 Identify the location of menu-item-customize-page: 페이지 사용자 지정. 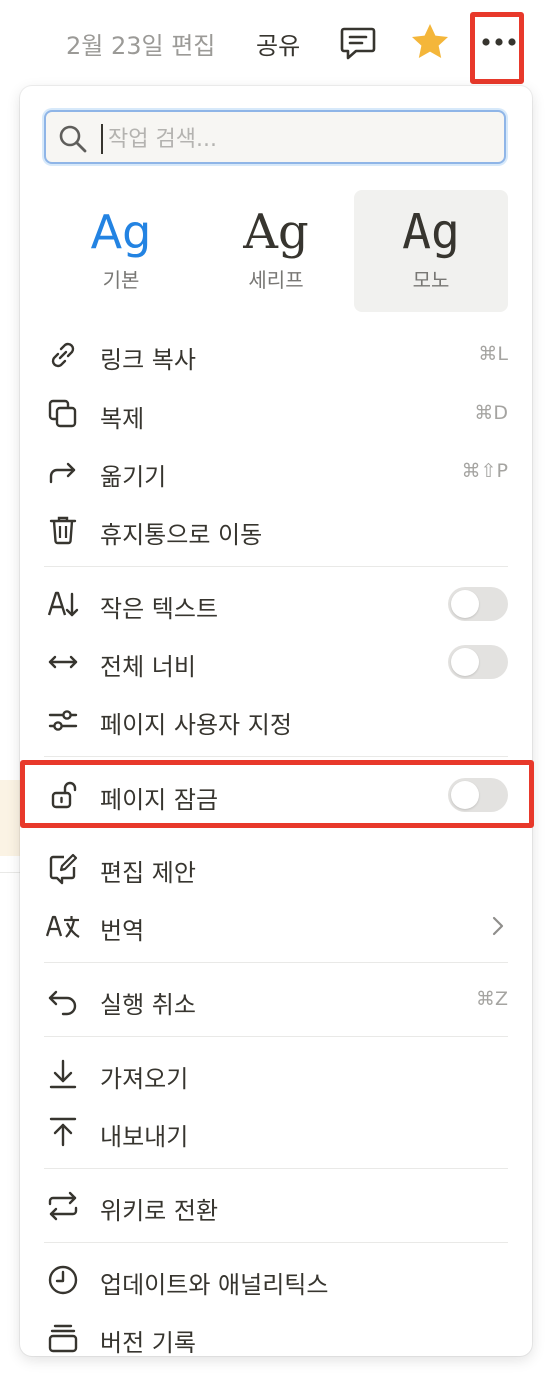
(276, 720).